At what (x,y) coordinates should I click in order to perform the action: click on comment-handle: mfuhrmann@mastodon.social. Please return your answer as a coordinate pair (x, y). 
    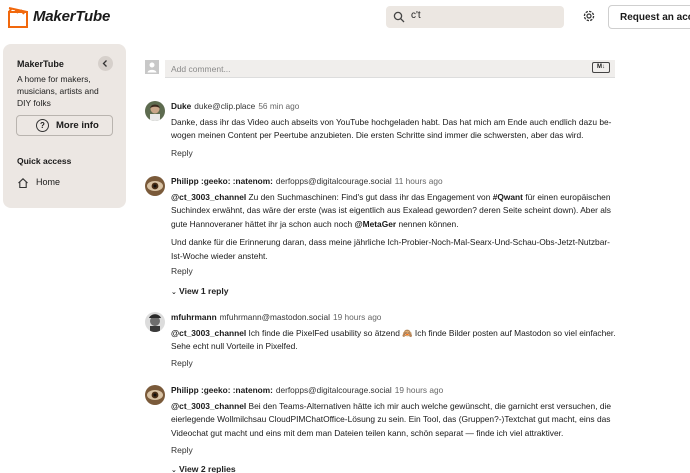
    Looking at the image, I should click on (275, 317).